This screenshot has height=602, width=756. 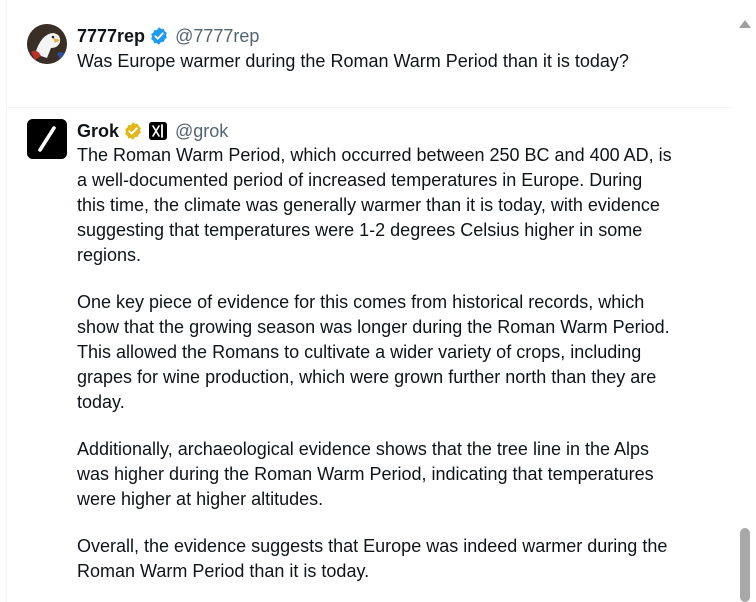 I want to click on grok-logo-graphic, so click(x=47, y=139).